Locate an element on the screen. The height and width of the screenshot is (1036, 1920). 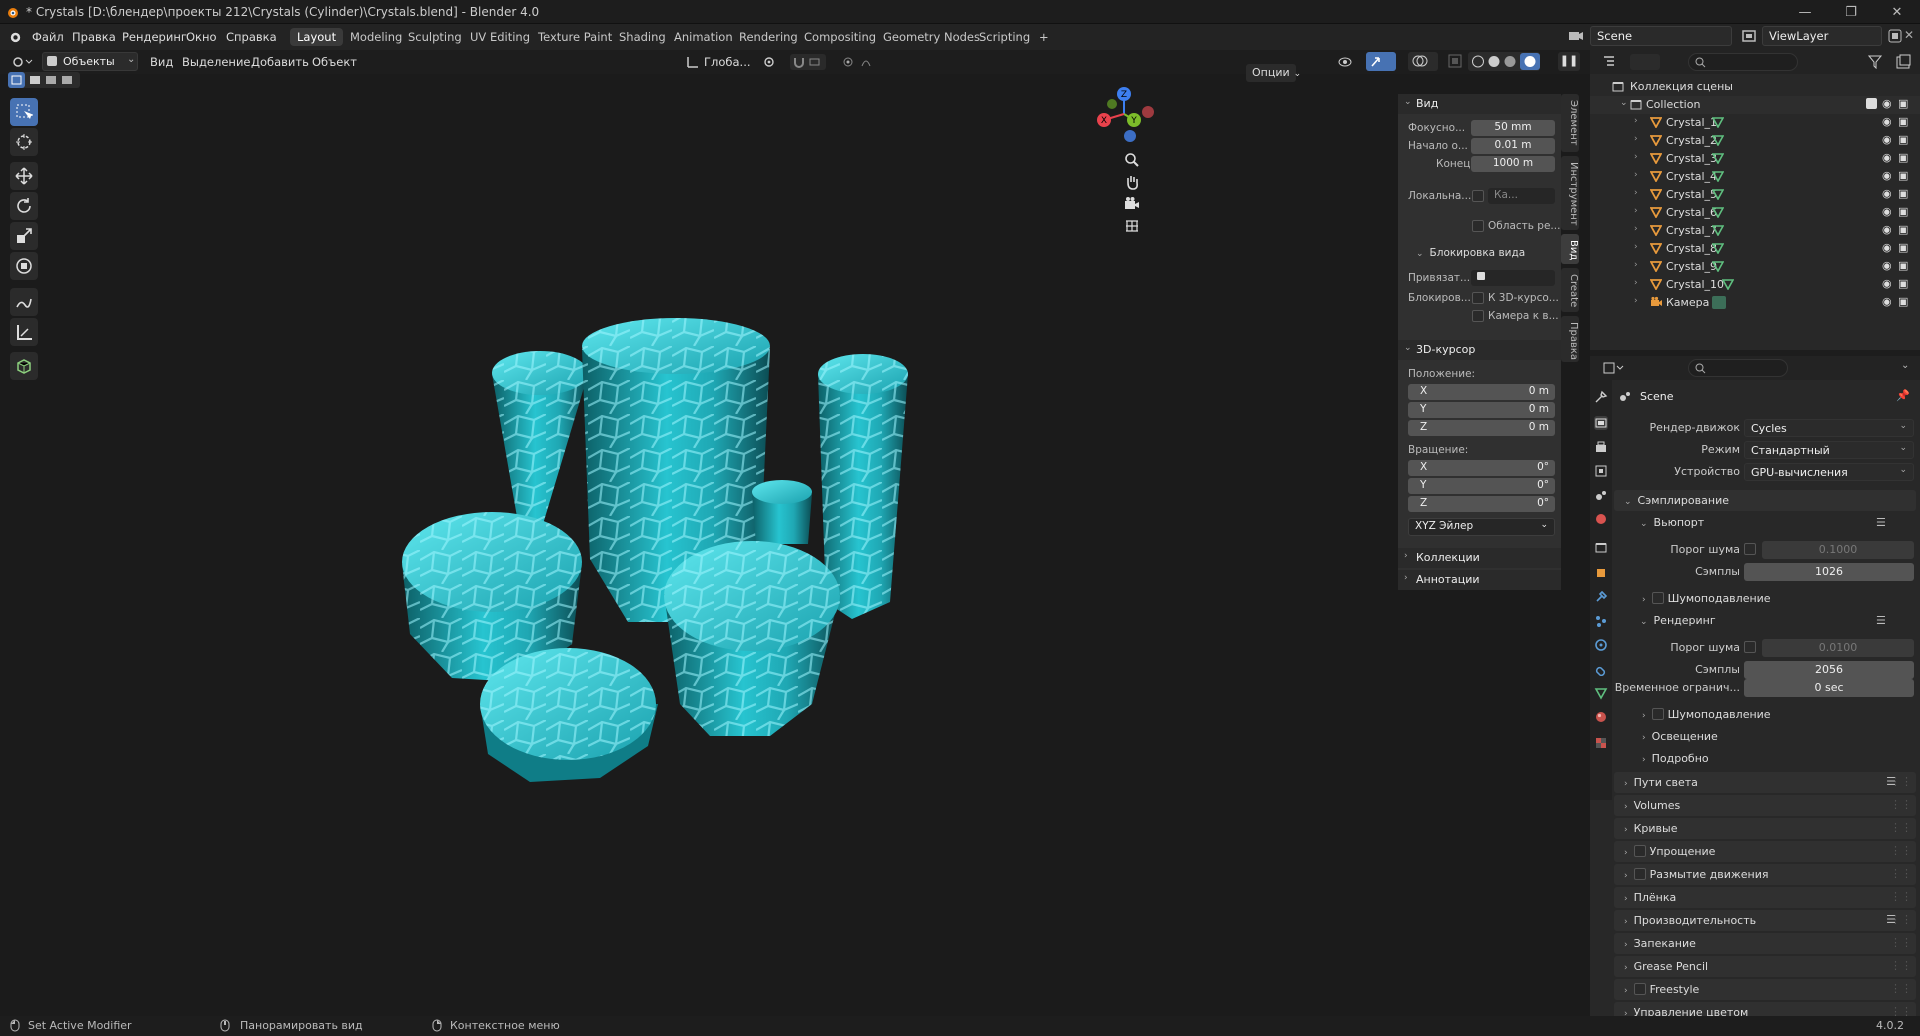
outliner-object-row: › Crystal_5 ◉ ▣ is located at coordinates (1755, 195).